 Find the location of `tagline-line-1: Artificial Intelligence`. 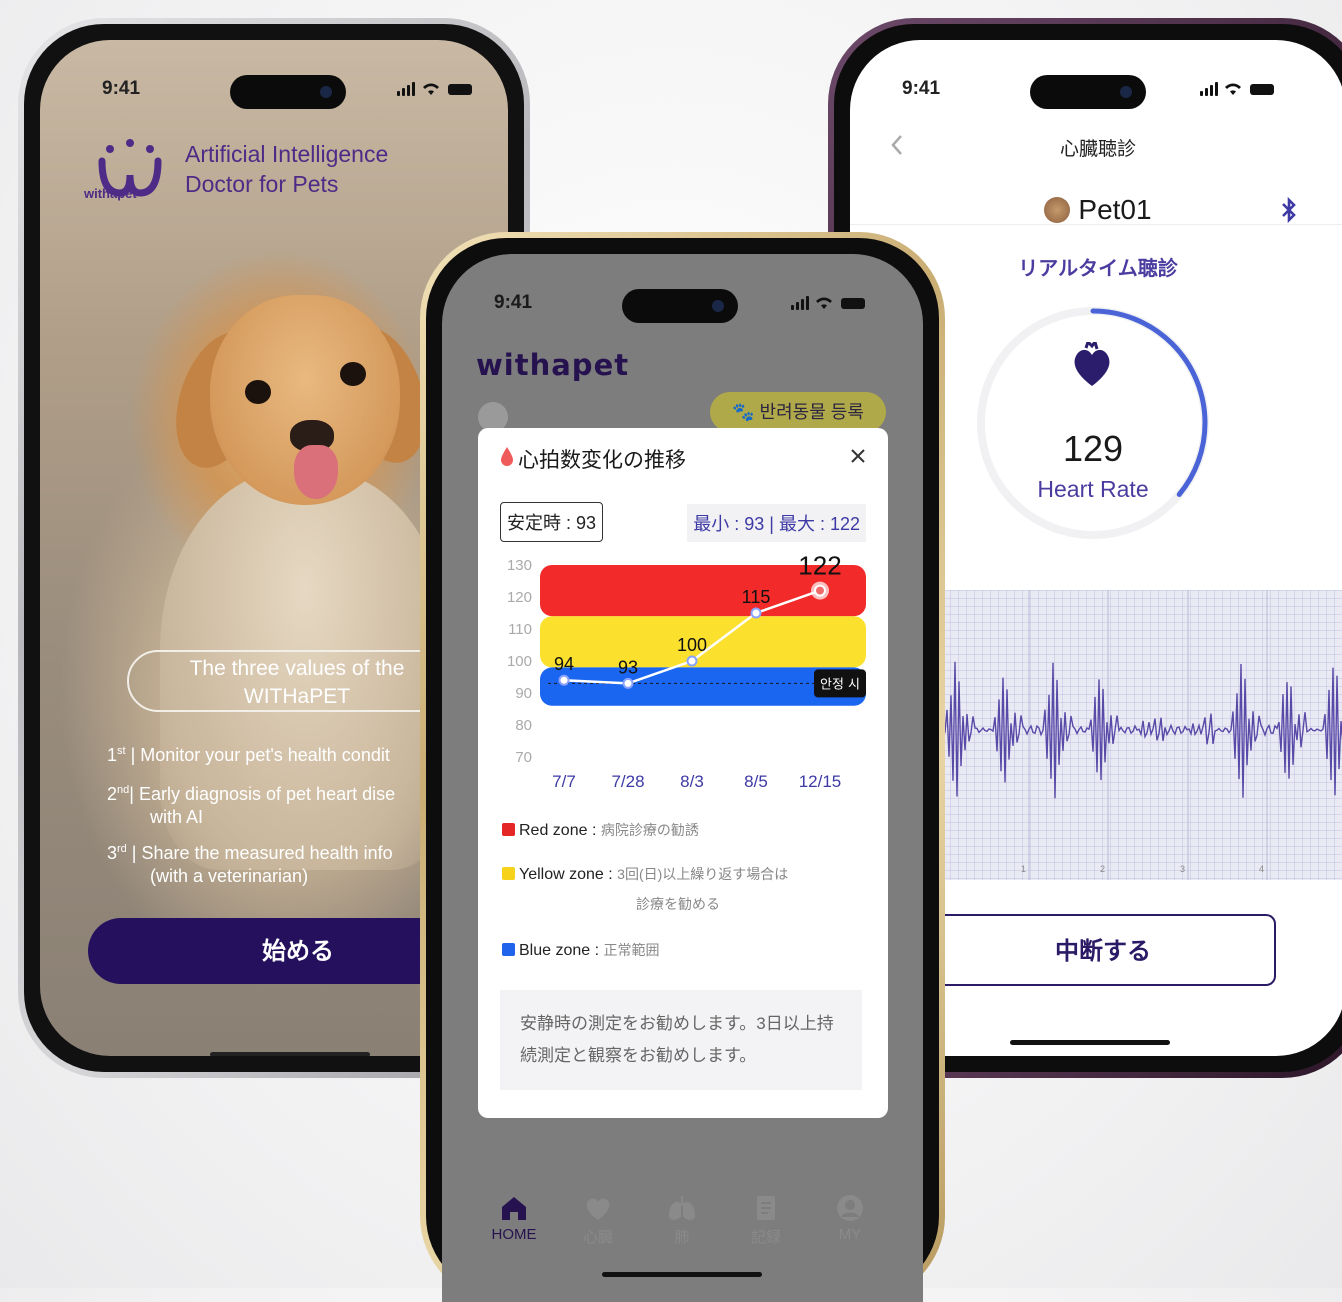

tagline-line-1: Artificial Intelligence is located at coordinates (287, 154).